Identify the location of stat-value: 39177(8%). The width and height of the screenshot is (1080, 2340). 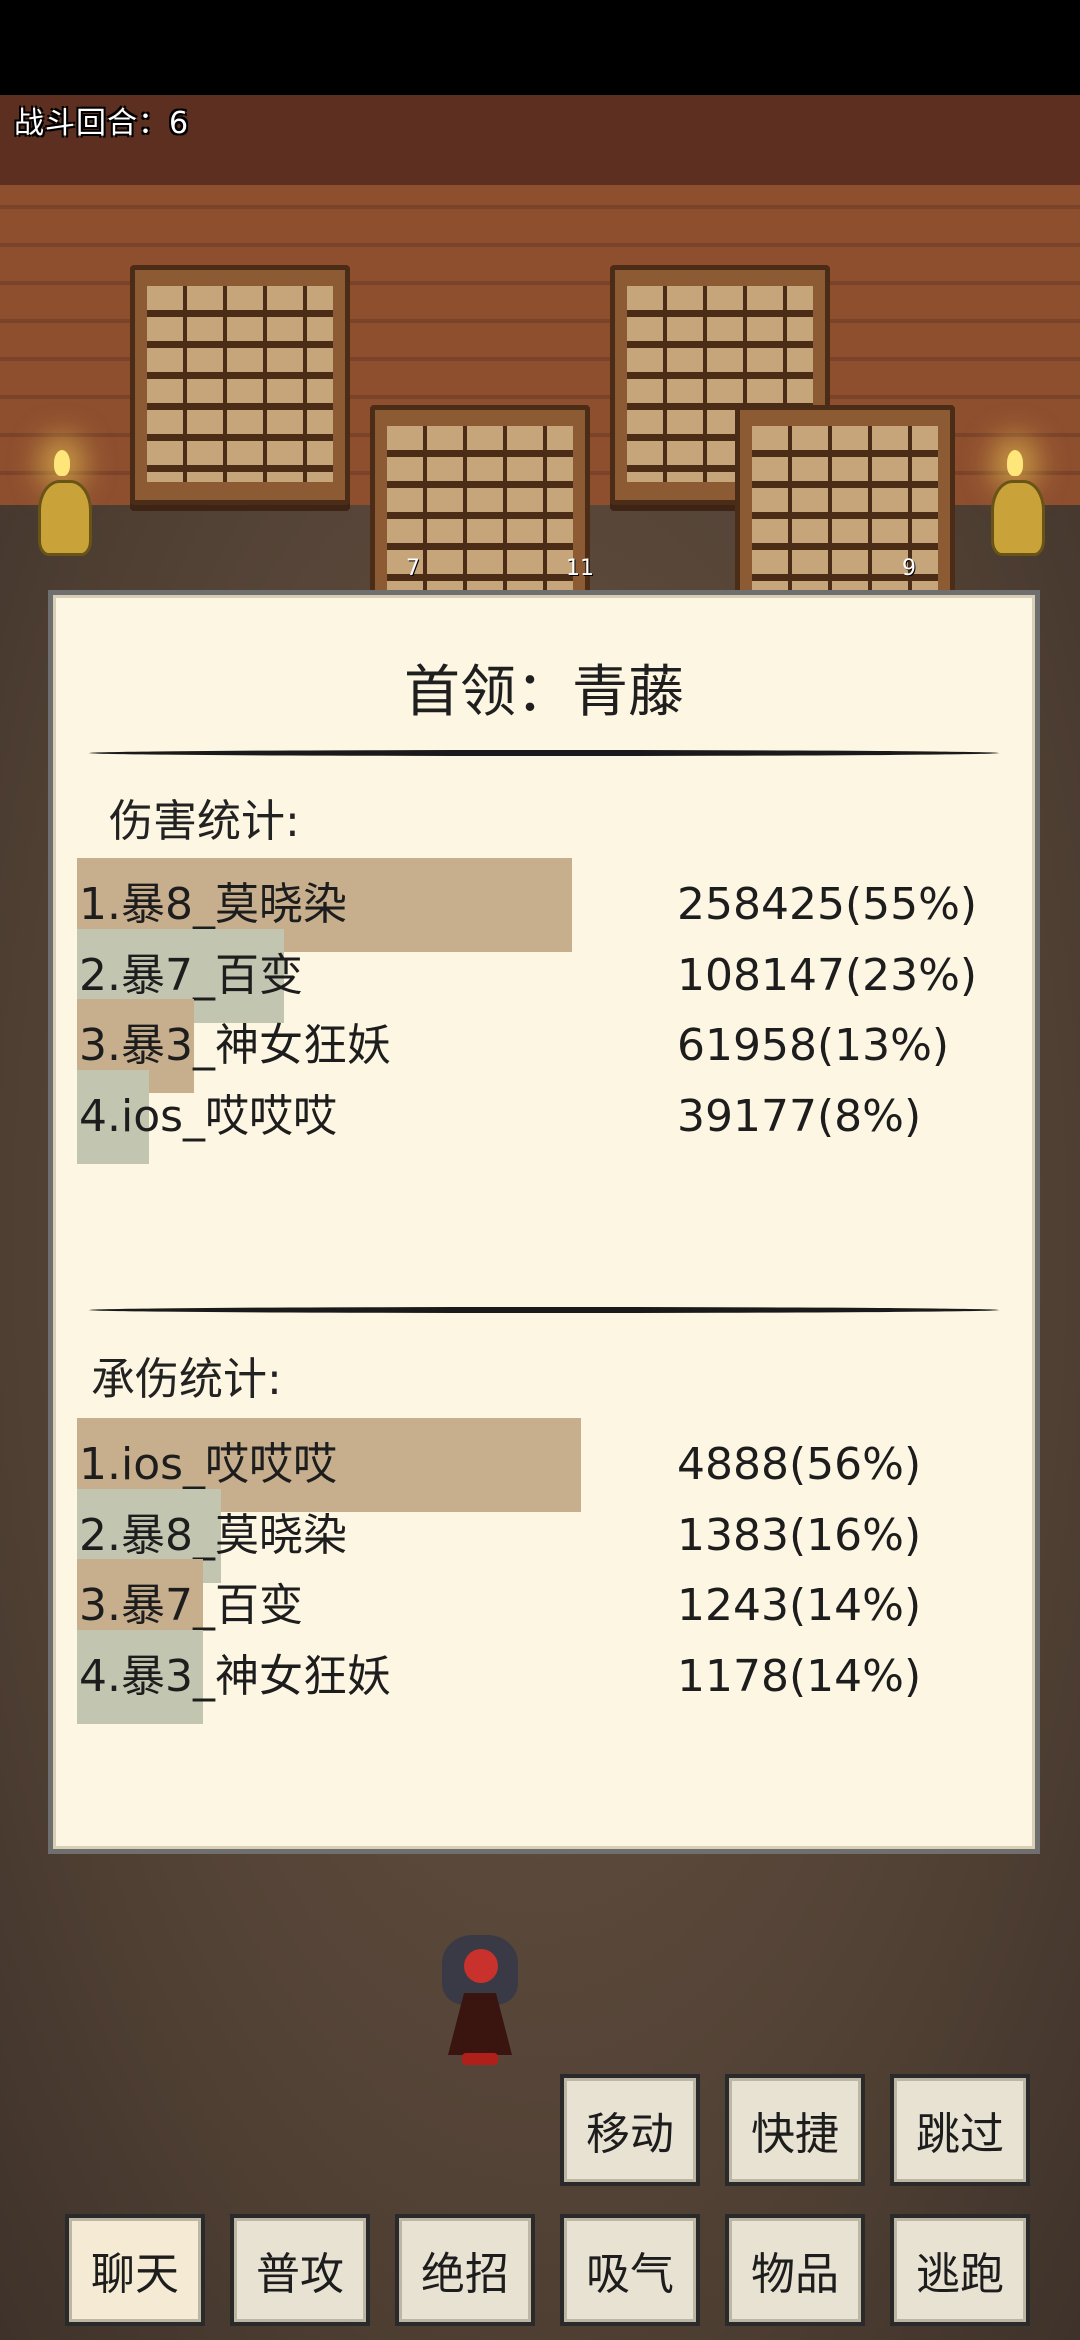
(799, 1116).